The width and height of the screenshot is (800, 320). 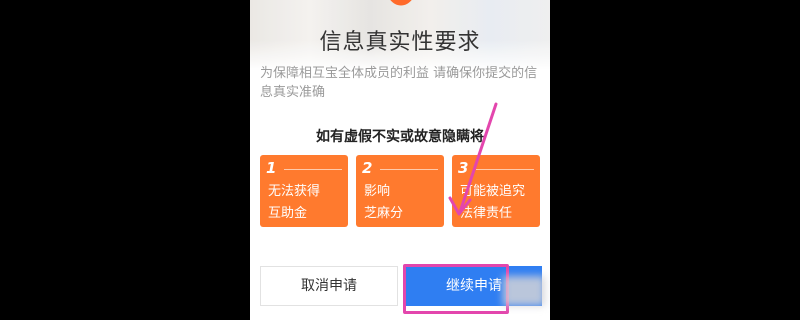 What do you see at coordinates (288, 213) in the screenshot?
I see `card-text-line2: 互助金` at bounding box center [288, 213].